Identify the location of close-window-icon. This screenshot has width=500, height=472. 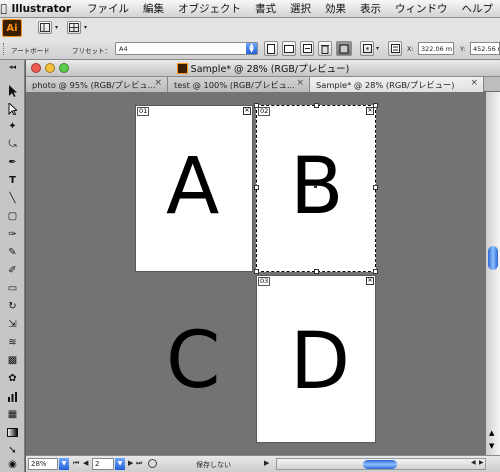
(36, 68).